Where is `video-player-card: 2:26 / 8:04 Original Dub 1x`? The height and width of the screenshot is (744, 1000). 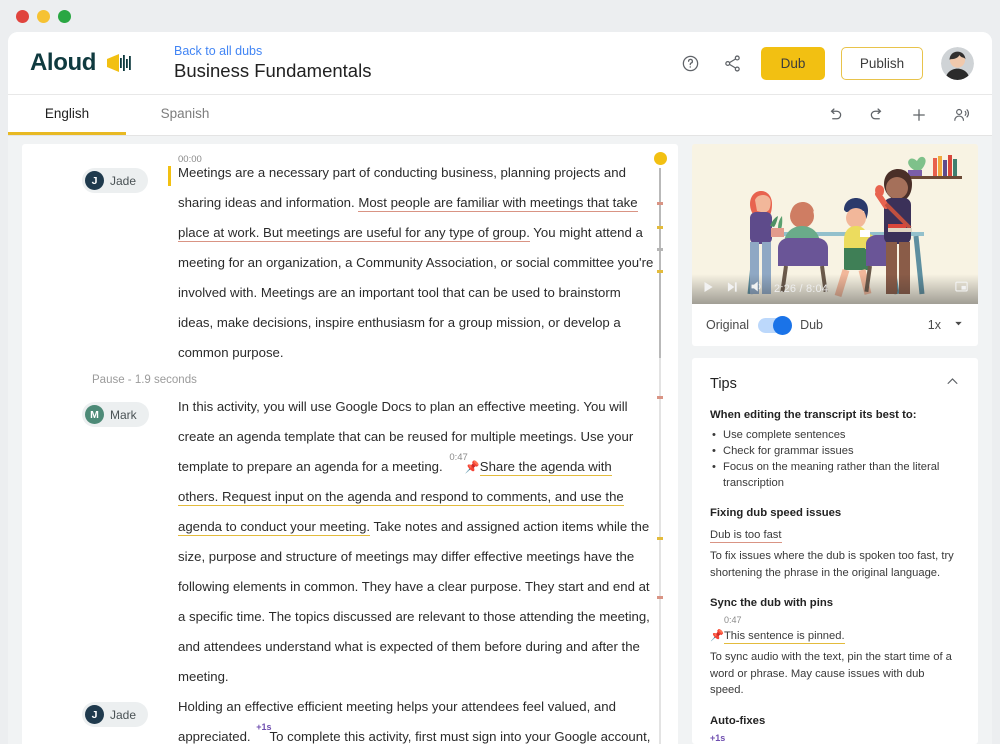 video-player-card: 2:26 / 8:04 Original Dub 1x is located at coordinates (835, 245).